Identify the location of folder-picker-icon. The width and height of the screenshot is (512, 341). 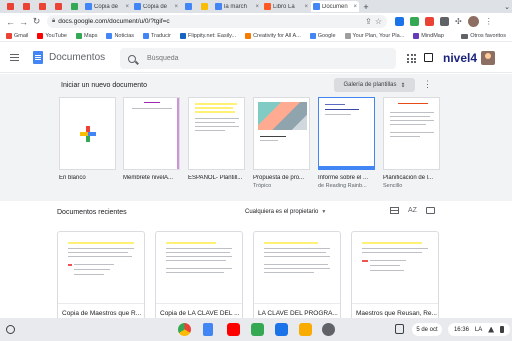
(430, 210).